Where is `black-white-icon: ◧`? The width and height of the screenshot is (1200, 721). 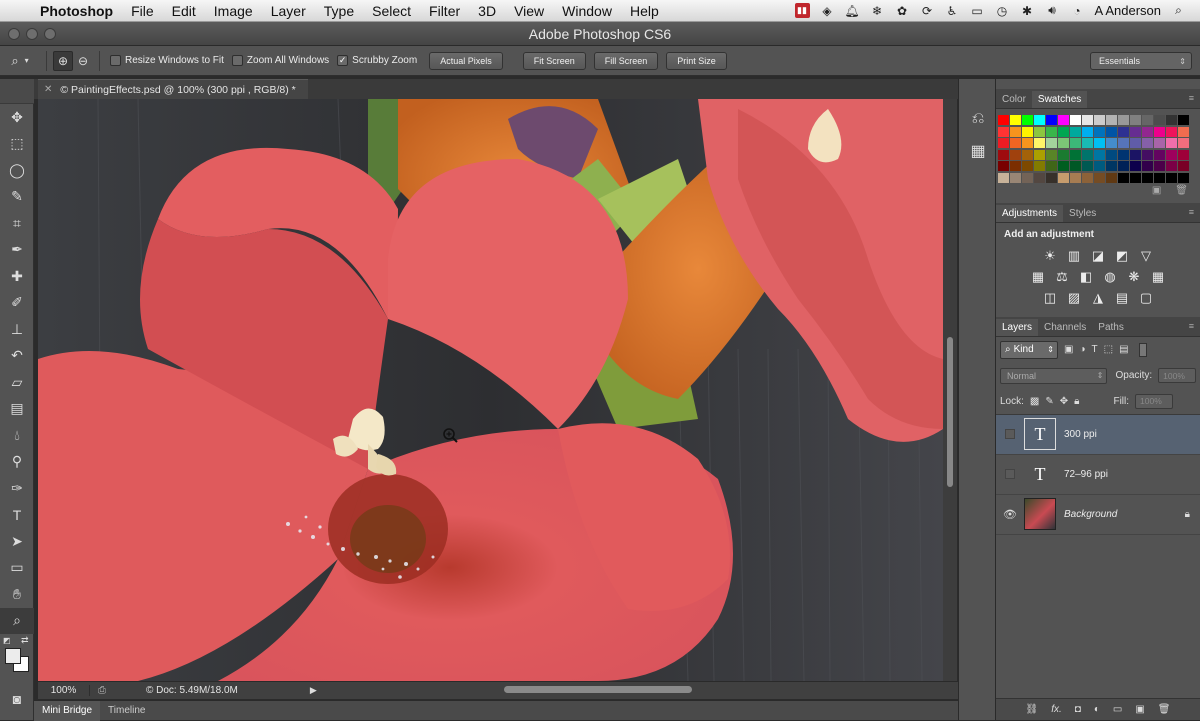
black-white-icon: ◧ is located at coordinates (1086, 277).